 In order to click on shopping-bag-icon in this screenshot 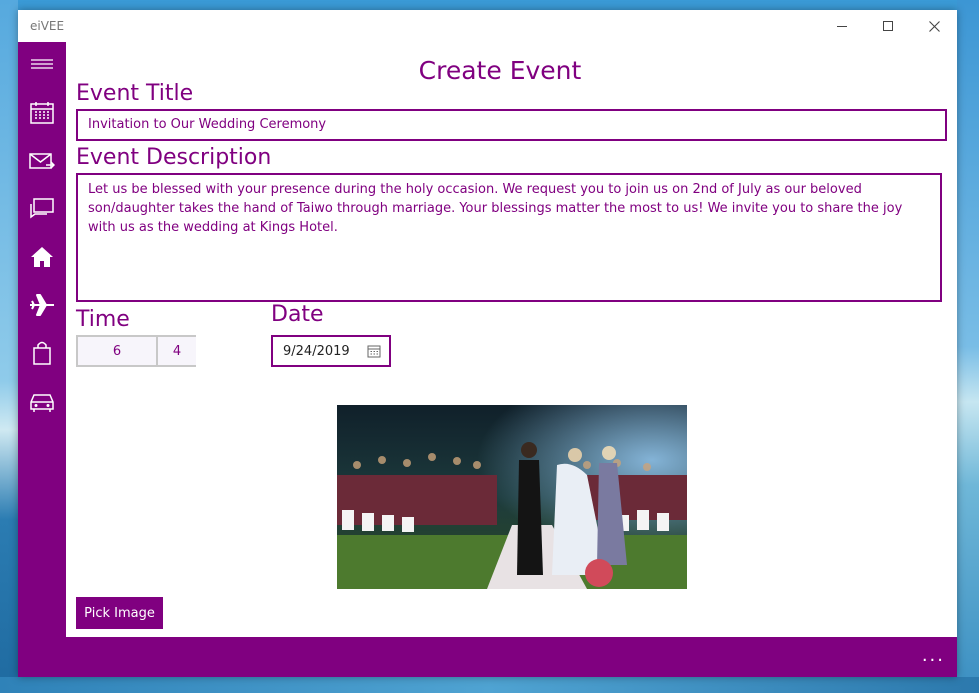, I will do `click(42, 353)`.